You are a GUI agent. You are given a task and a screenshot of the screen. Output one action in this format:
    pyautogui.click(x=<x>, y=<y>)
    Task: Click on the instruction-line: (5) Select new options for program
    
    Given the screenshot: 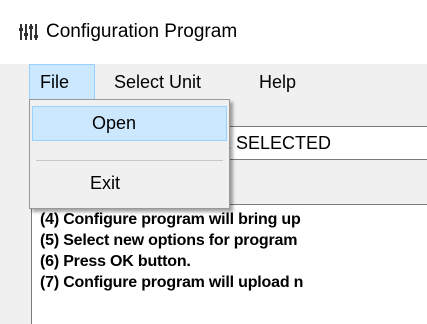 What is the action you would take?
    pyautogui.click(x=169, y=240)
    